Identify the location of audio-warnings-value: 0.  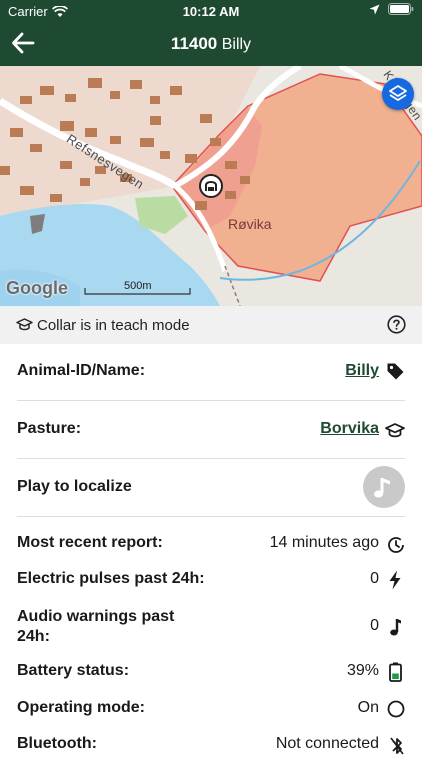
(374, 625).